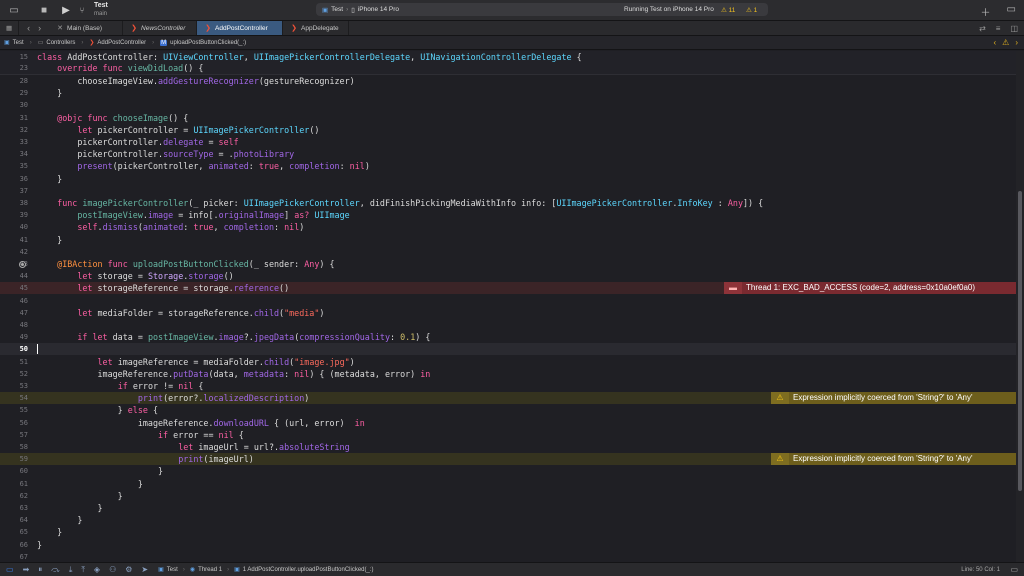  Describe the element at coordinates (112, 570) in the screenshot. I see `memory-graph-icon: ⚇` at that location.